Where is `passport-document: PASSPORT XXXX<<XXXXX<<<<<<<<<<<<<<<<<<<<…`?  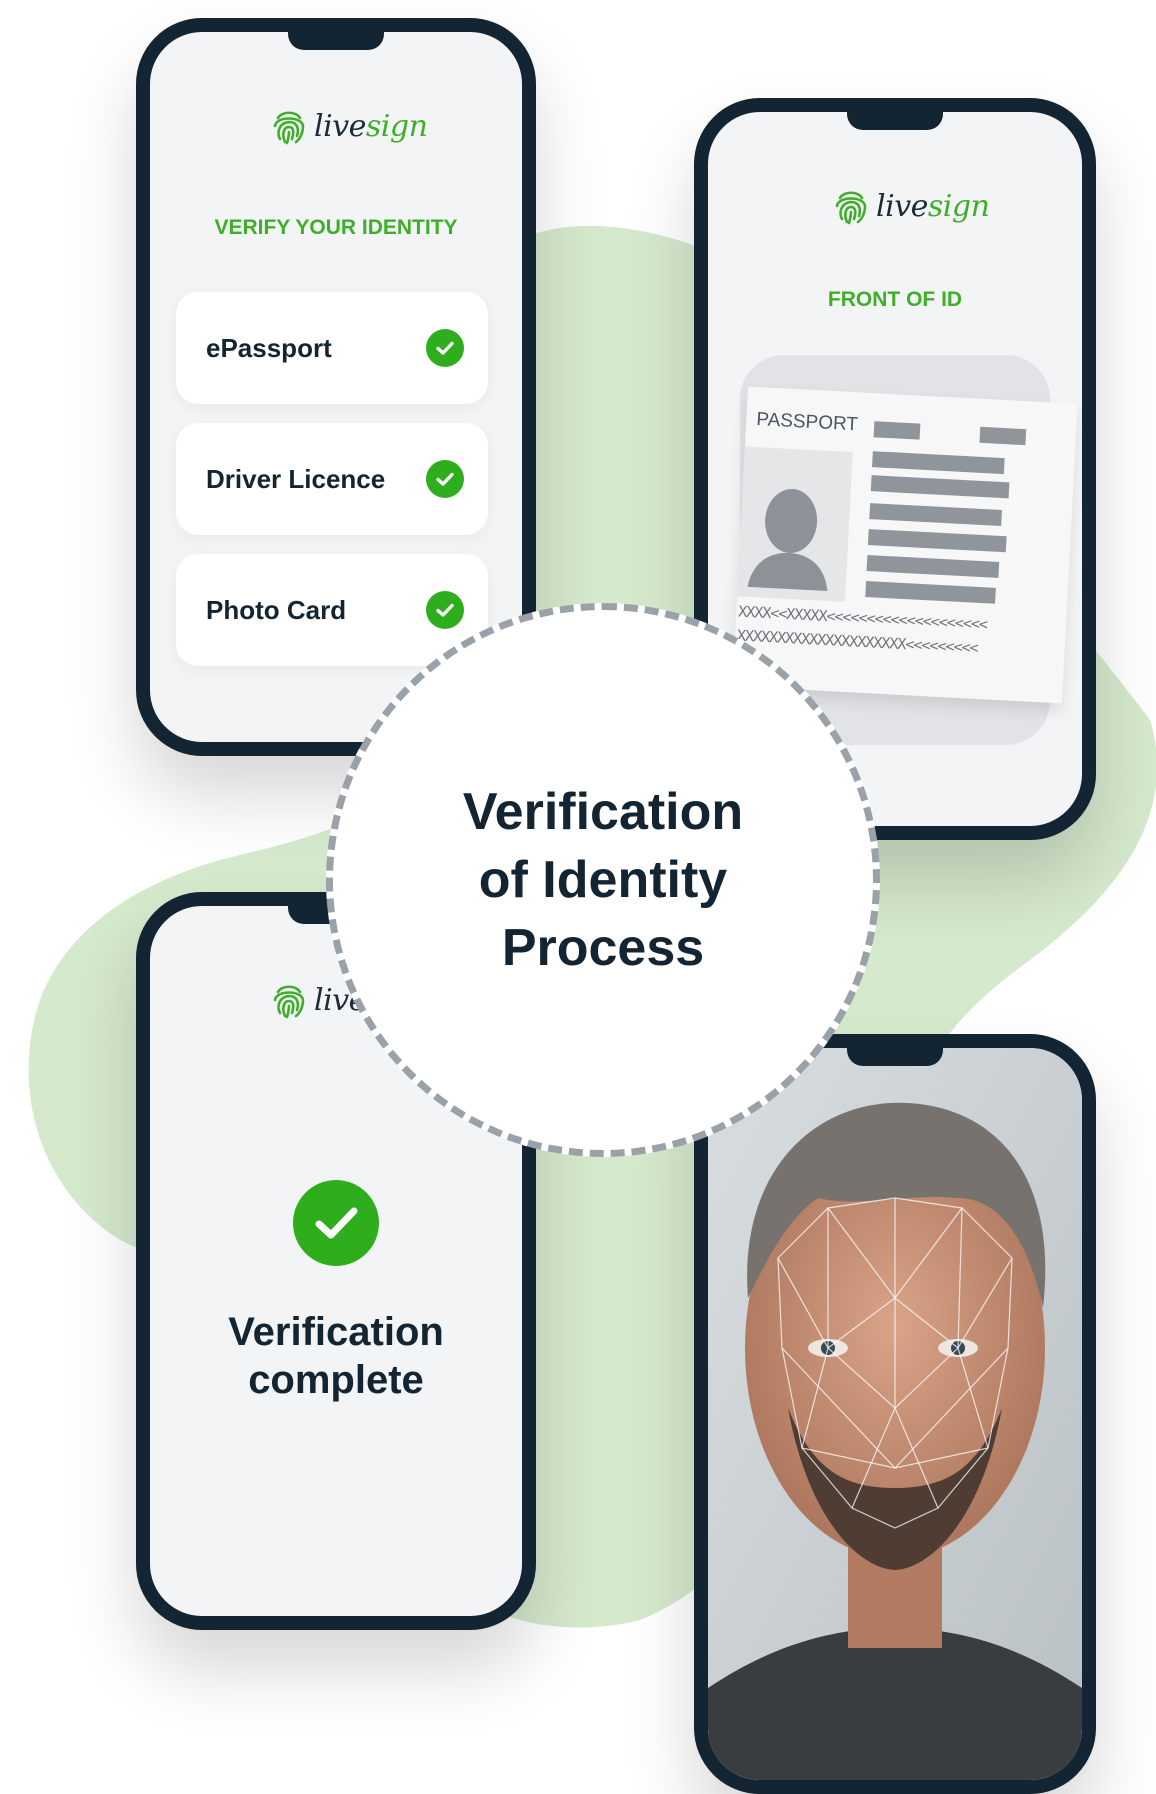
passport-document: PASSPORT XXXX<<XXXXX<<<<<<<<<<<<<<<<<<<<… is located at coordinates (905, 545).